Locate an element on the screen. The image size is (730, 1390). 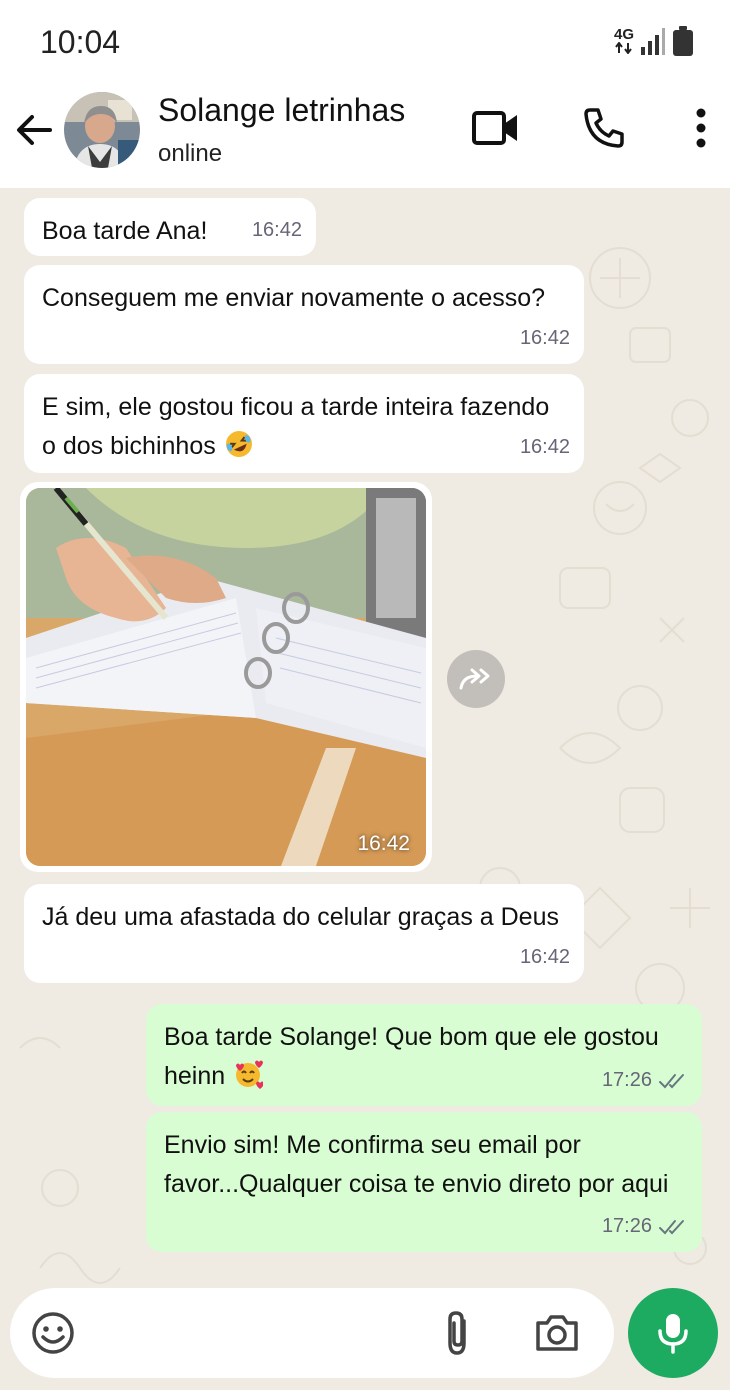
status-bar: 10:04 4G is located at coordinates (365, 42).